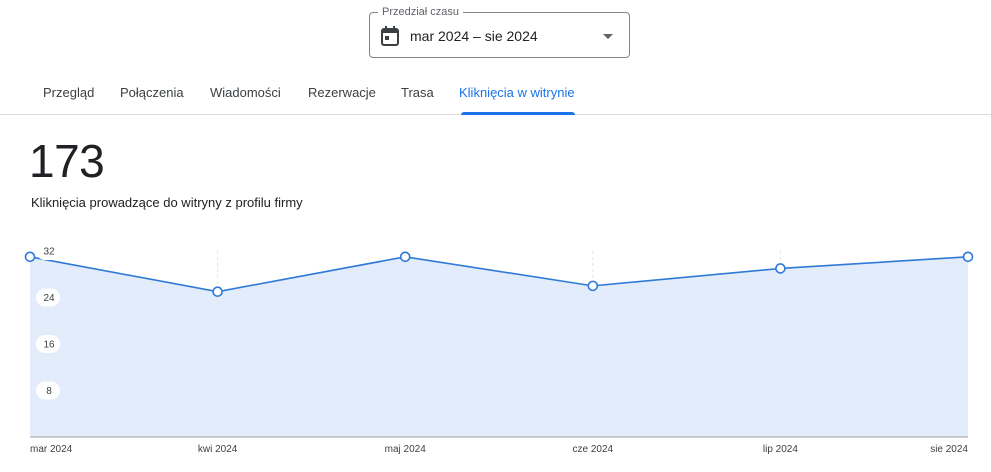 The height and width of the screenshot is (472, 991). I want to click on y-tick-16: 16, so click(48, 344).